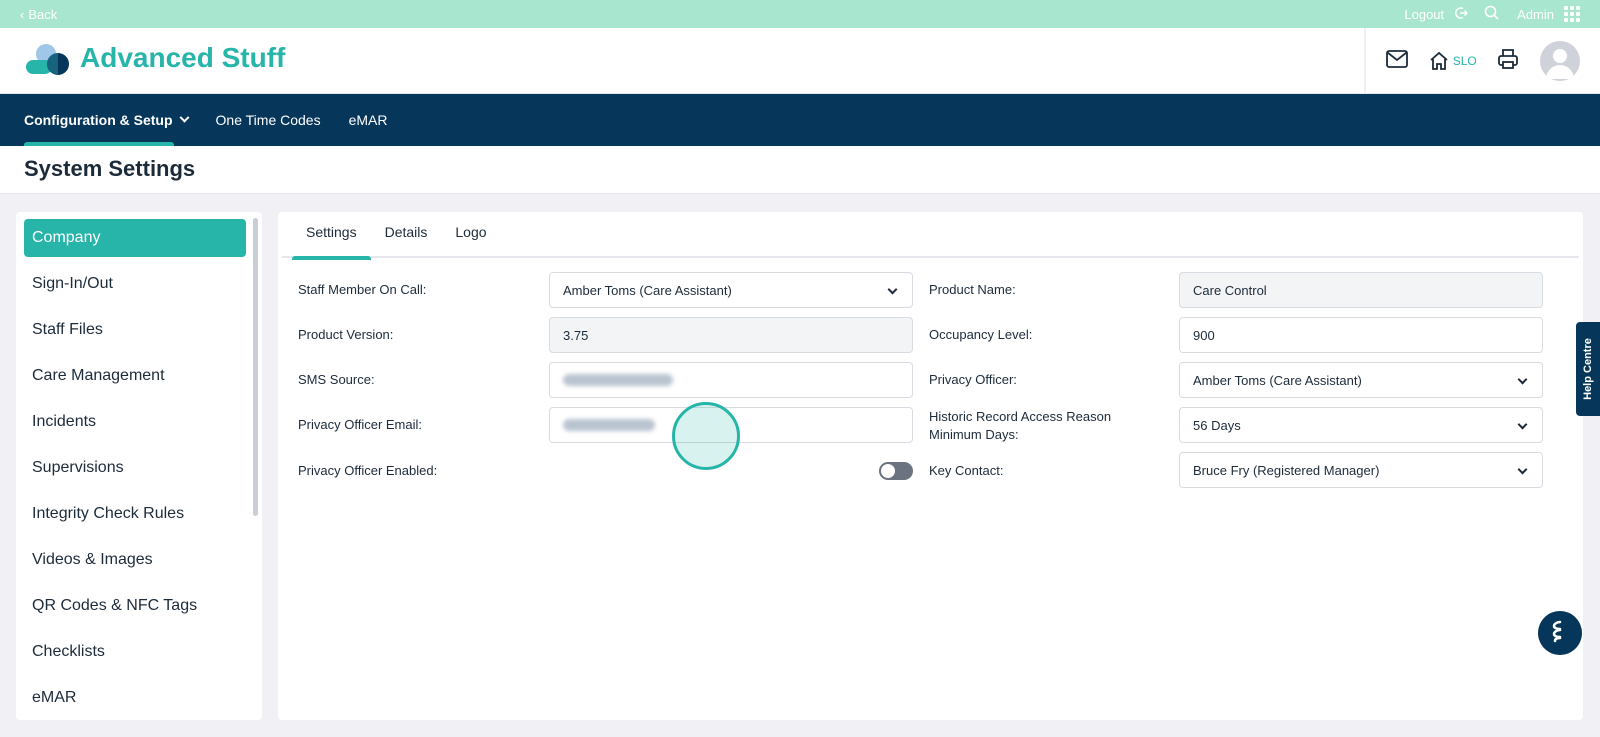  What do you see at coordinates (135, 698) in the screenshot?
I see `sidebar-item-emar: eMAR` at bounding box center [135, 698].